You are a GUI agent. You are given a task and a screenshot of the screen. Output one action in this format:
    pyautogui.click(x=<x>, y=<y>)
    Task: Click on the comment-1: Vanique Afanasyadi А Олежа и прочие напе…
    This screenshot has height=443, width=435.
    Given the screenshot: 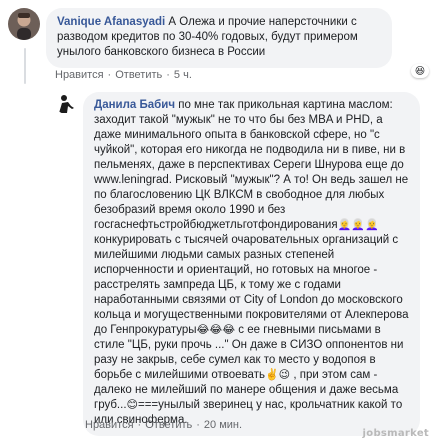 What is the action you would take?
    pyautogui.click(x=200, y=38)
    